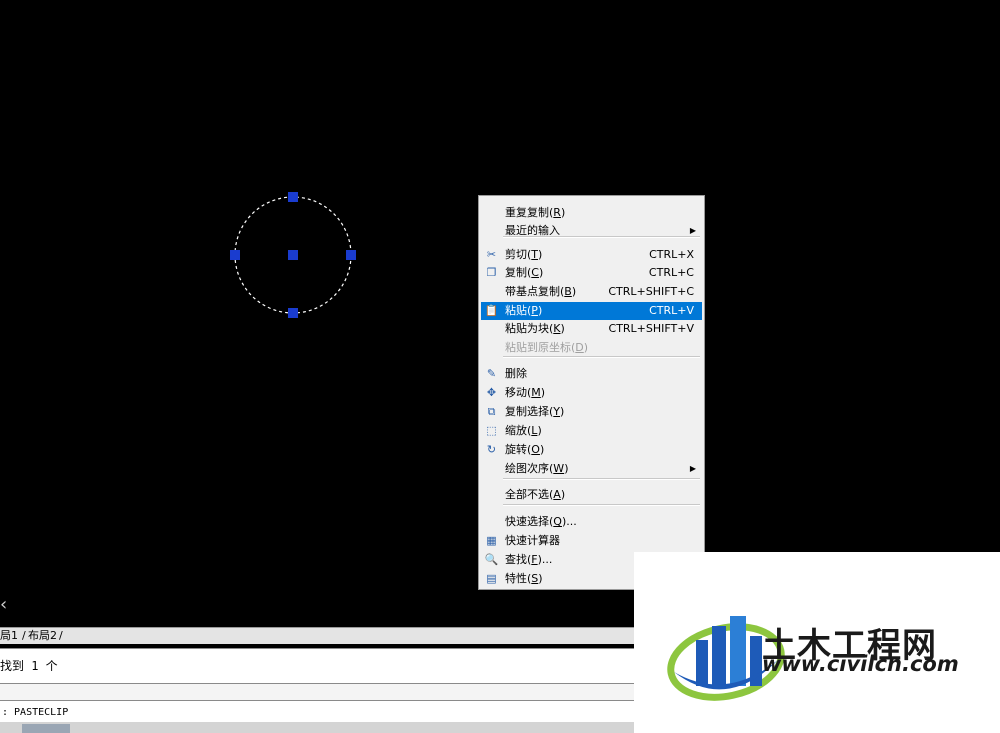 The image size is (1000, 733). I want to click on menu-item-3: ❐ 复制(C) CTRL+C, so click(591, 273).